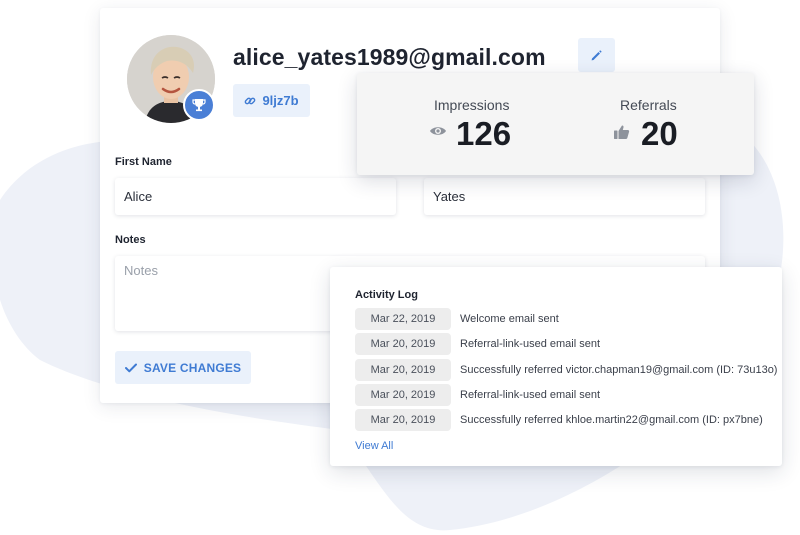 This screenshot has height=535, width=800. What do you see at coordinates (250, 100) in the screenshot?
I see `link-icon` at bounding box center [250, 100].